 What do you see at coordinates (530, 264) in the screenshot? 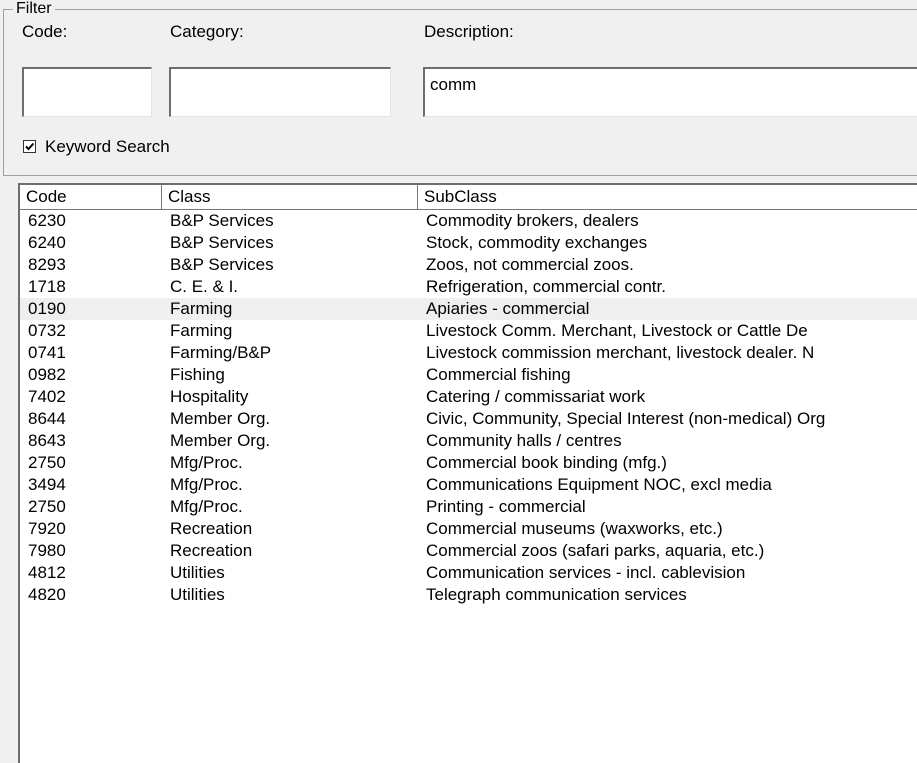
I see `cell-subclass: Zoos, not commercial zoos.` at bounding box center [530, 264].